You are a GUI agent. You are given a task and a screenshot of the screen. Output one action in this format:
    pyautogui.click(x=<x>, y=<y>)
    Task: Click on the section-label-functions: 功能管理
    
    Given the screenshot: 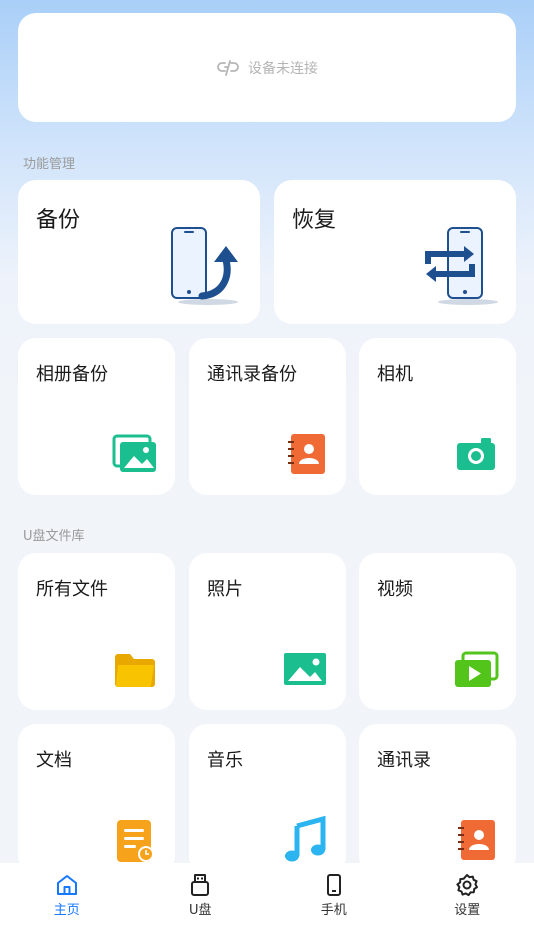 What is the action you would take?
    pyautogui.click(x=49, y=164)
    